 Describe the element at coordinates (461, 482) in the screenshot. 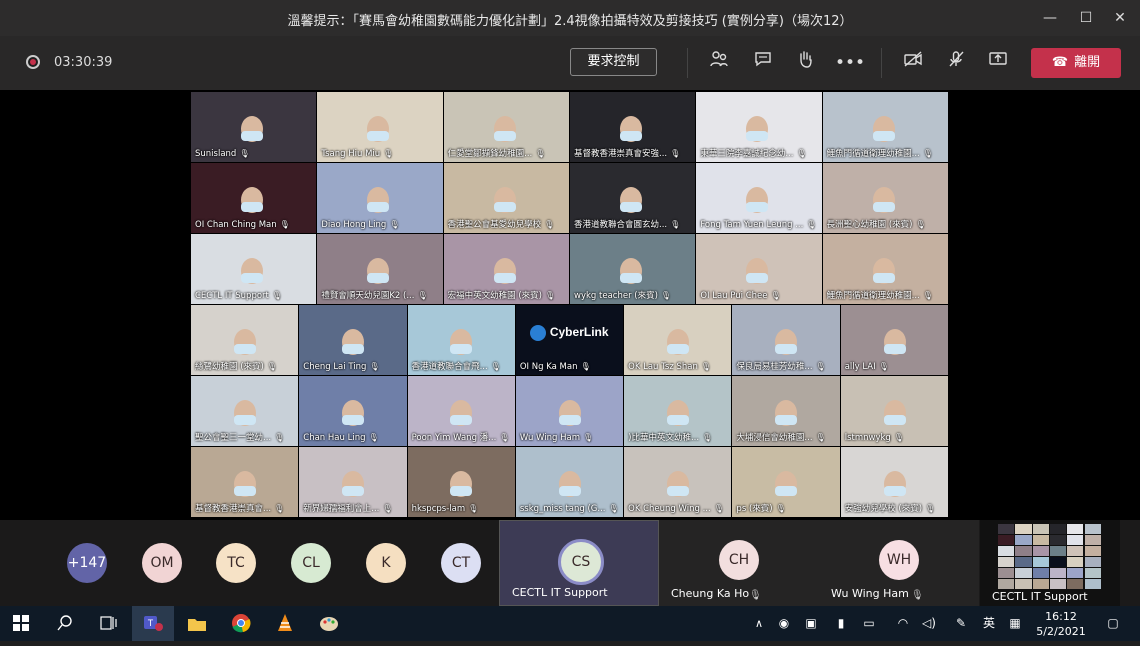

I see `video-tile: hkspcps-lam 🎙︎` at that location.